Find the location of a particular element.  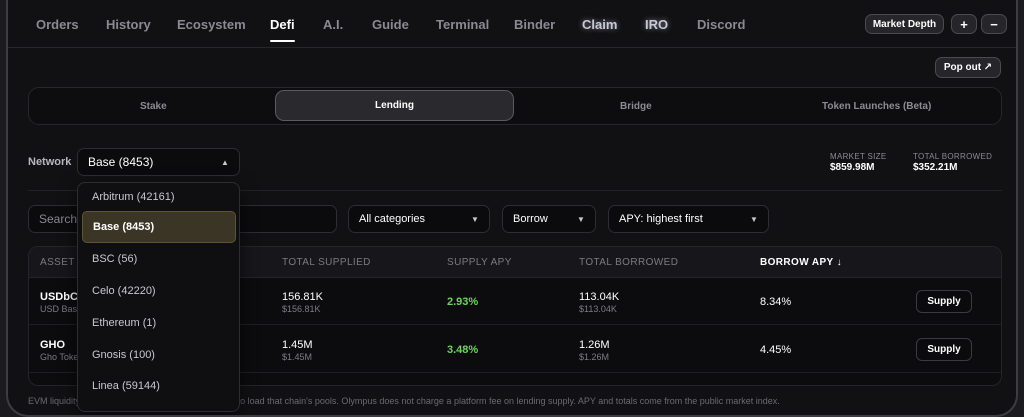

market-size-label: MARKET SIZE is located at coordinates (858, 156).